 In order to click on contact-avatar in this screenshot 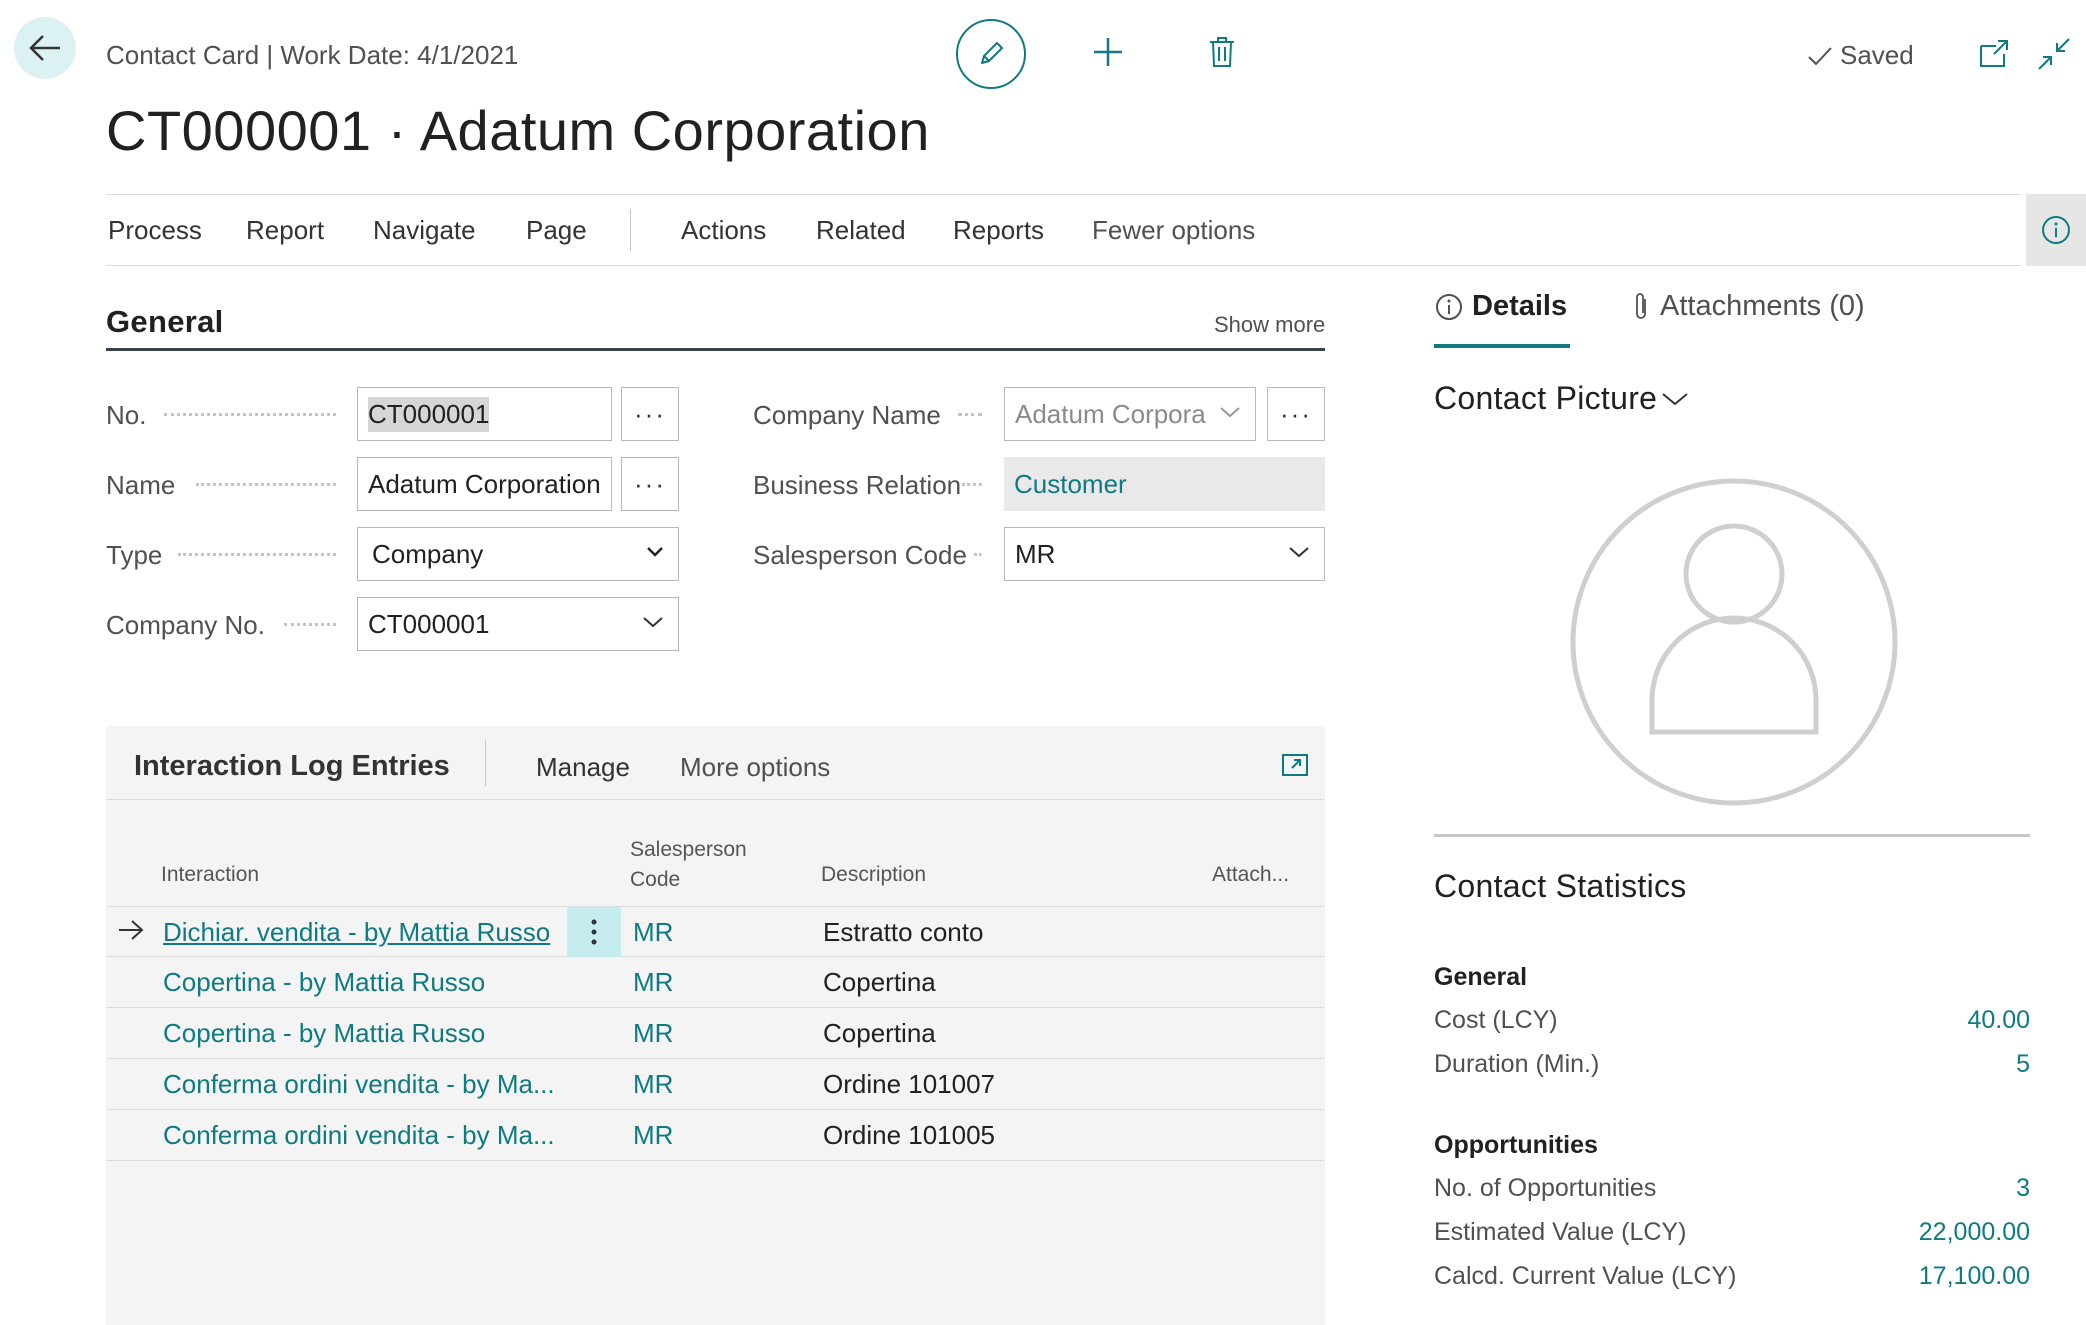, I will do `click(1734, 642)`.